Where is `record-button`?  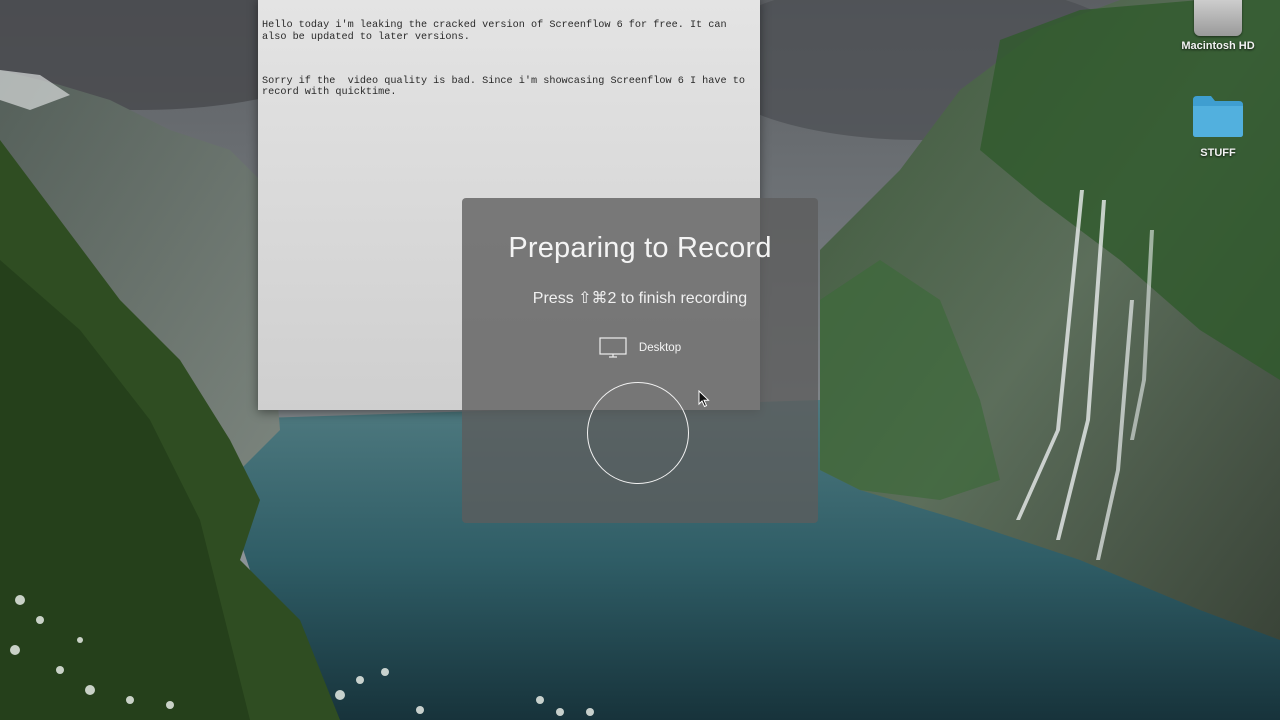 record-button is located at coordinates (638, 433).